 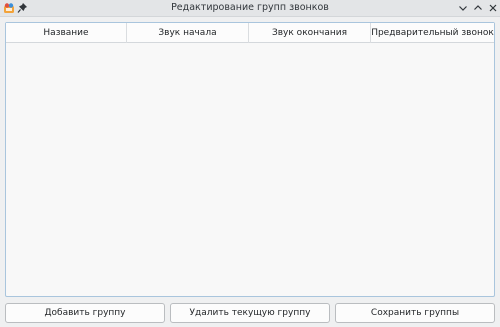 I want to click on window-title: Редактирование групп звонков, so click(x=250, y=7).